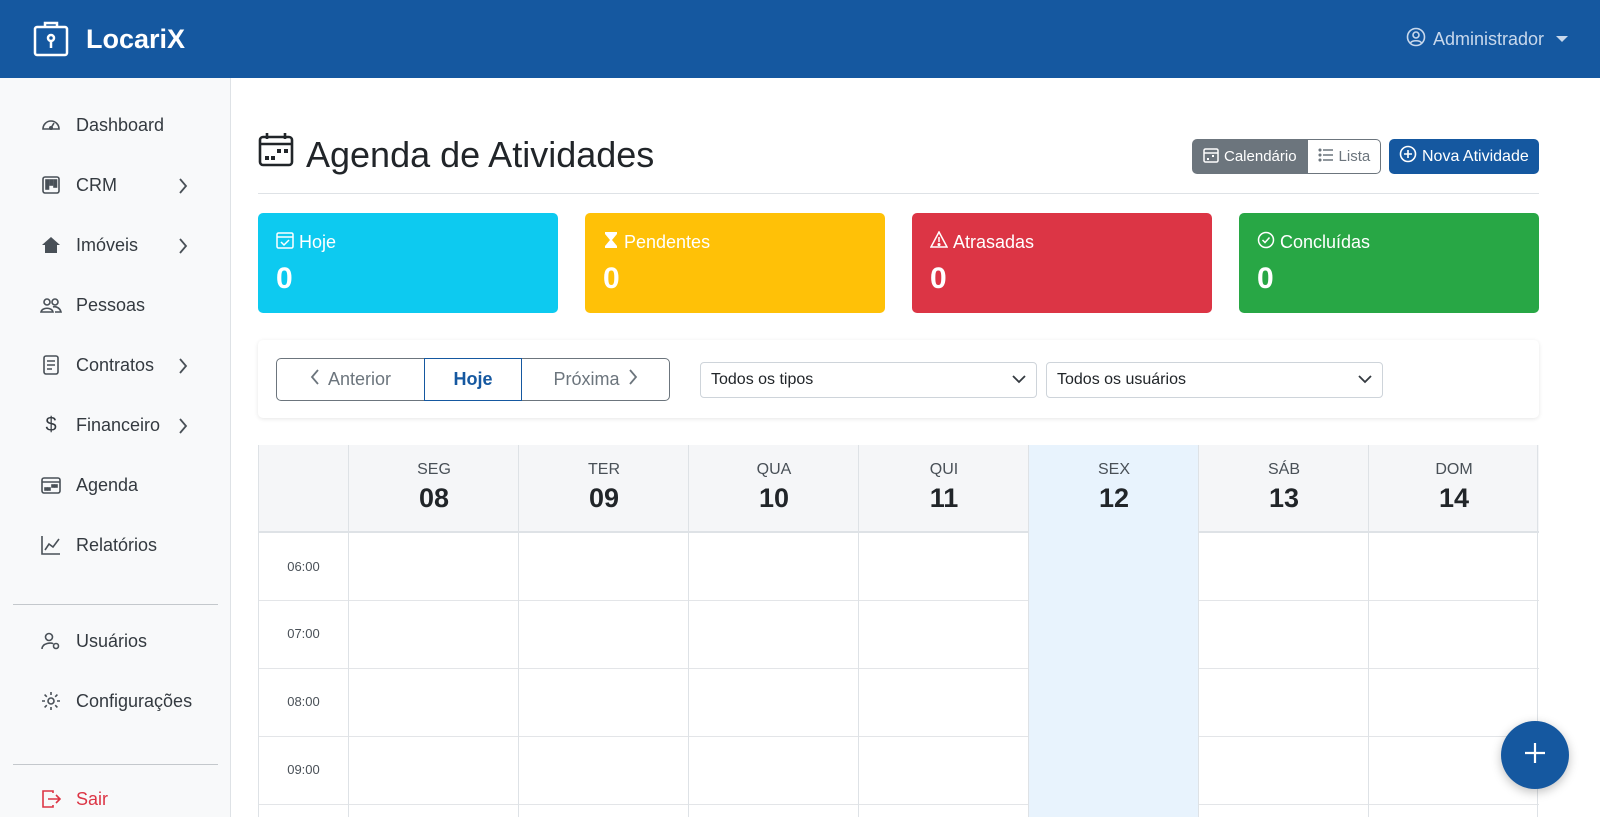 The width and height of the screenshot is (1600, 817). I want to click on activity-type-value: Todos os tipos, so click(762, 379).